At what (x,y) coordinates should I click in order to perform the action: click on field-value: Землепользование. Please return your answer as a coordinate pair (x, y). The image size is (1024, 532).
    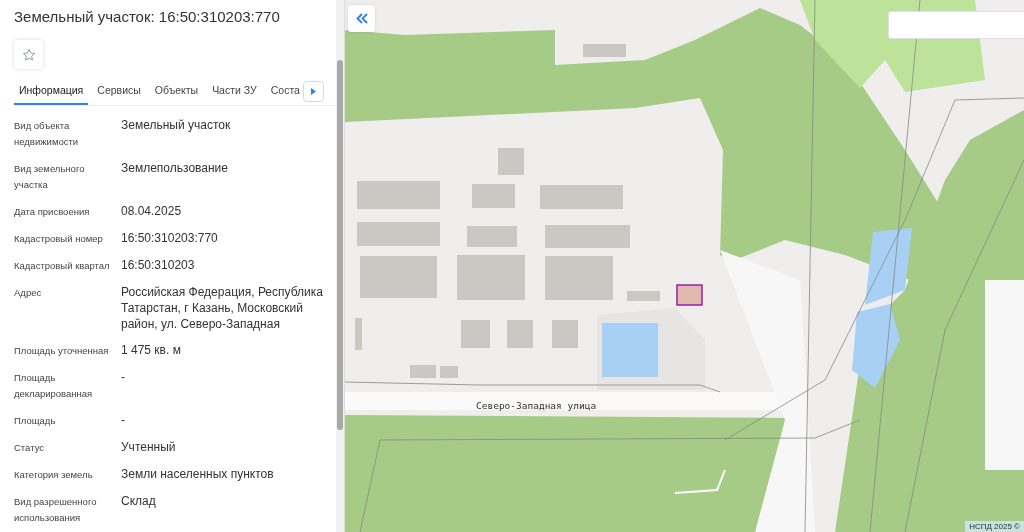
    Looking at the image, I should click on (175, 168).